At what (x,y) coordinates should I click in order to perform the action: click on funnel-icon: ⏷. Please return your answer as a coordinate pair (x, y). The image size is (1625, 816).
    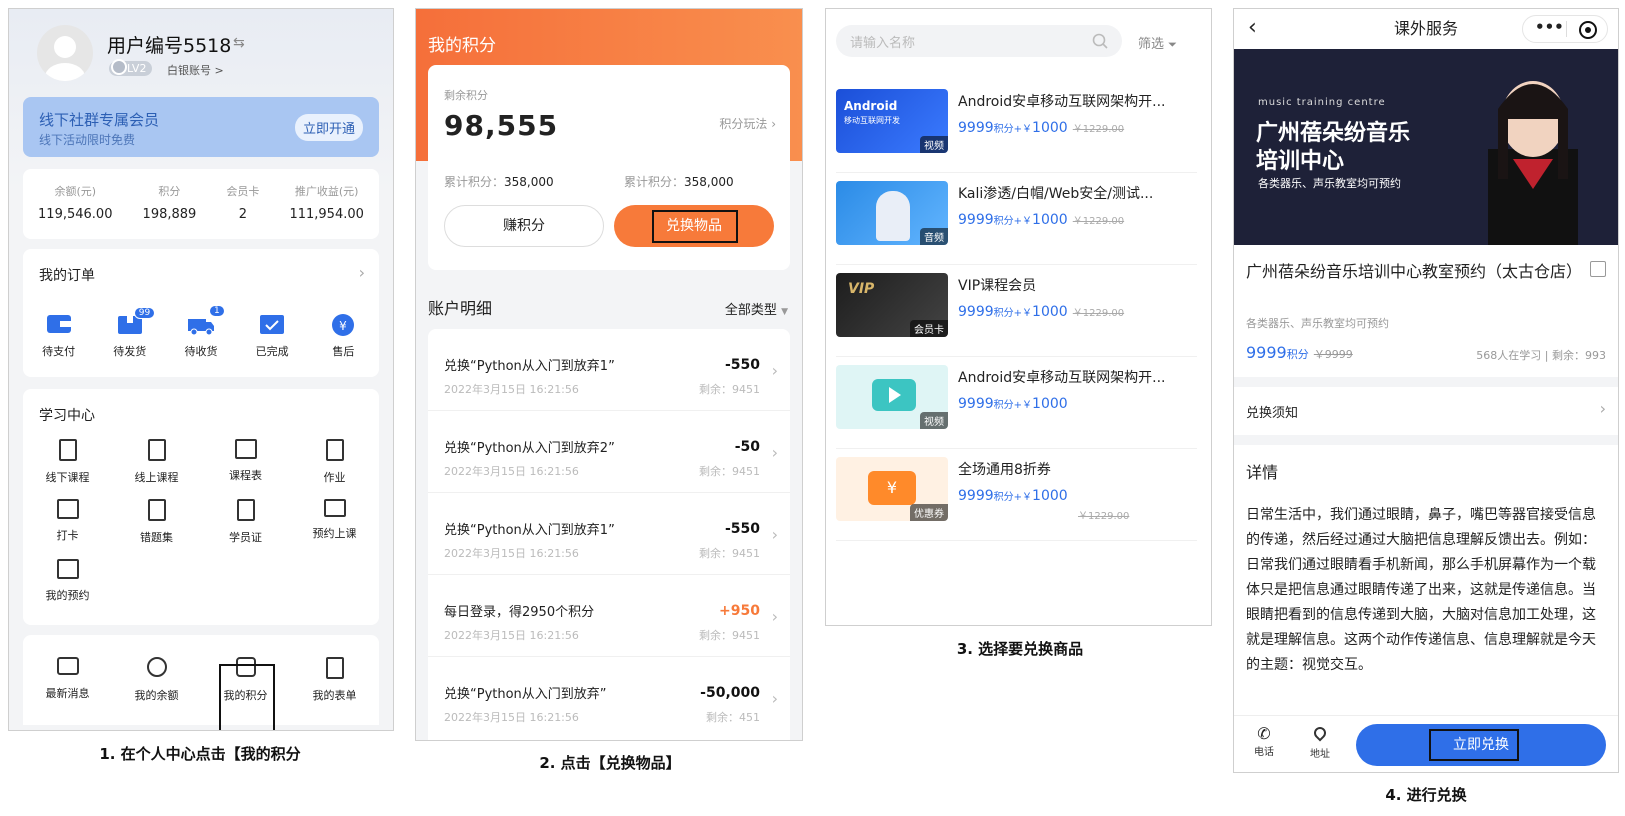
    Looking at the image, I should click on (1172, 44).